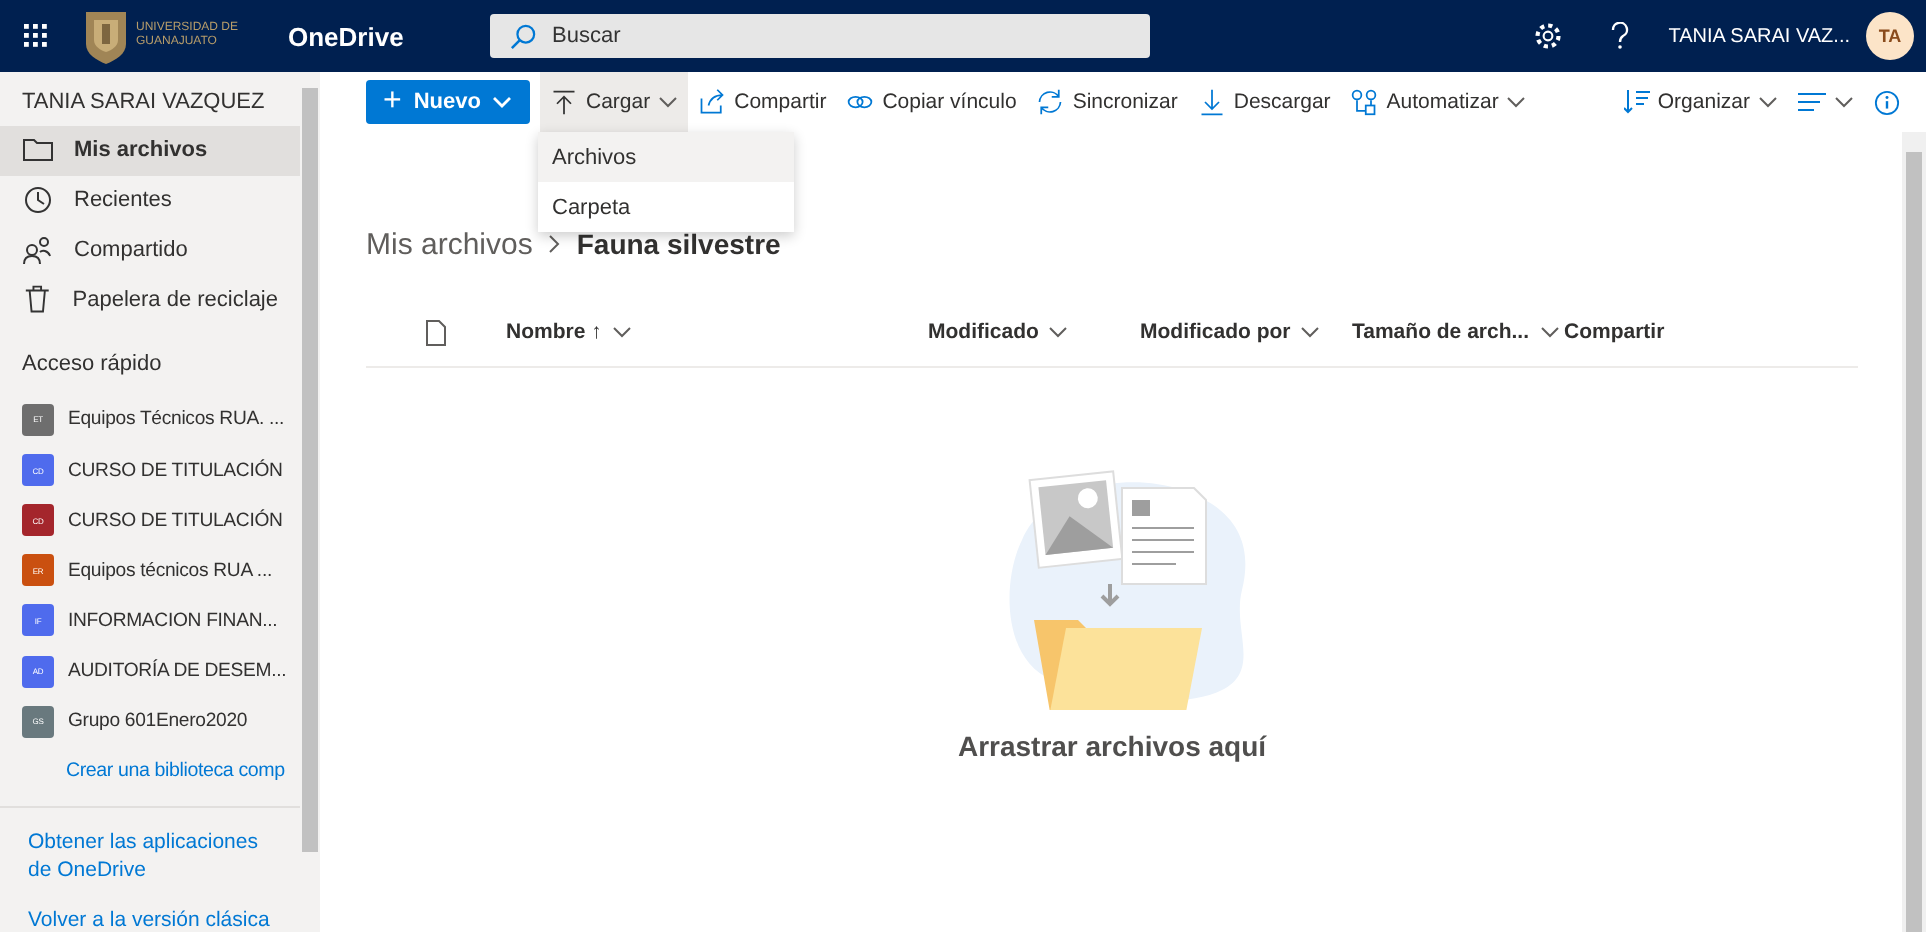 The image size is (1926, 932). I want to click on clock-icon, so click(38, 200).